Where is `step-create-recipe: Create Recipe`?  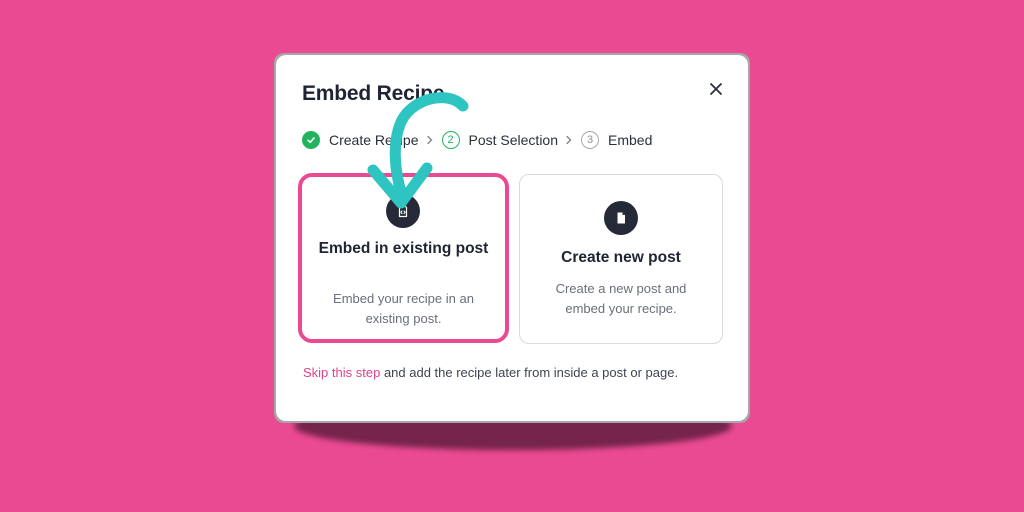
step-create-recipe: Create Recipe is located at coordinates (360, 140).